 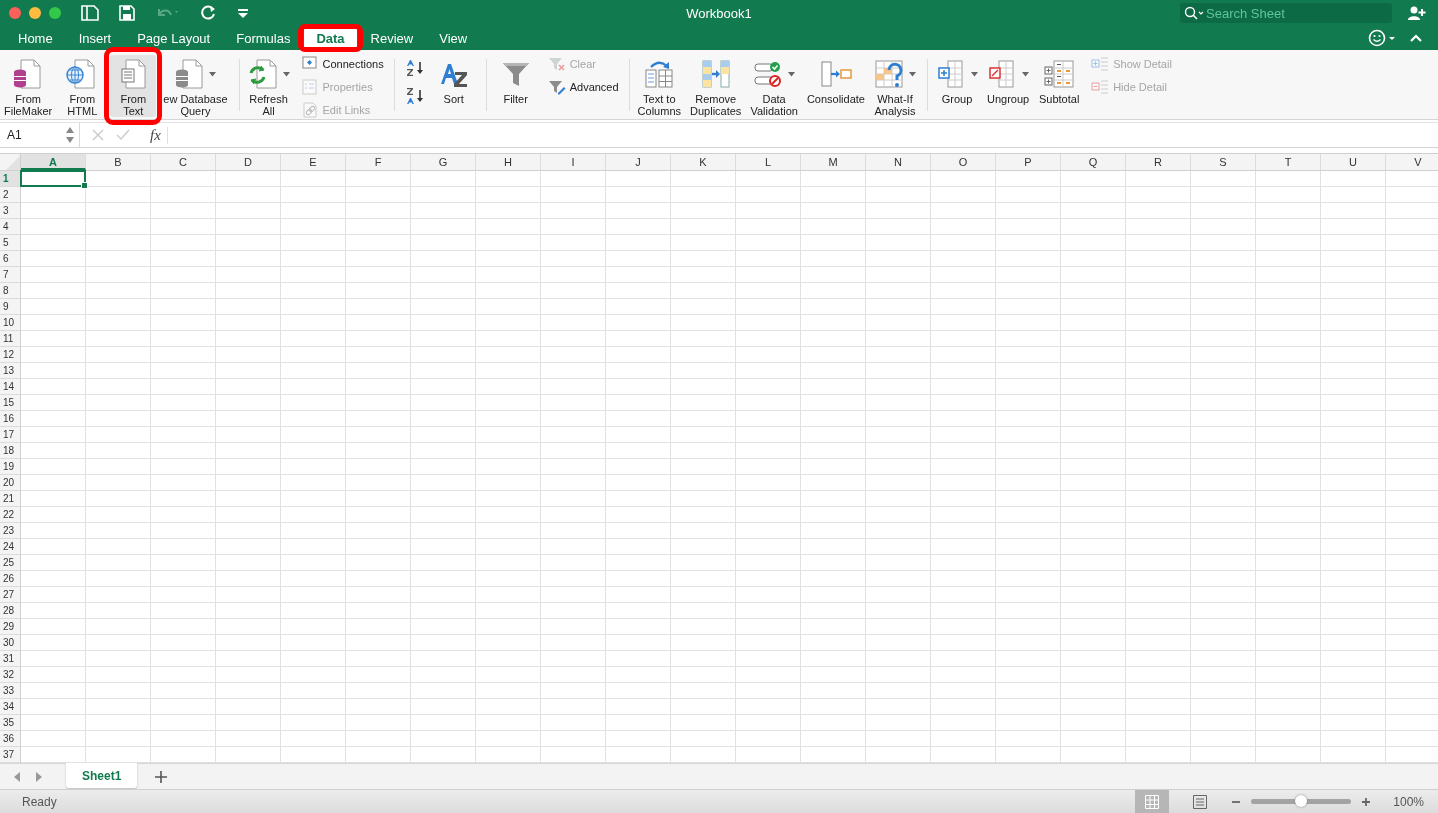 I want to click on row-header: 13, so click(x=10, y=371).